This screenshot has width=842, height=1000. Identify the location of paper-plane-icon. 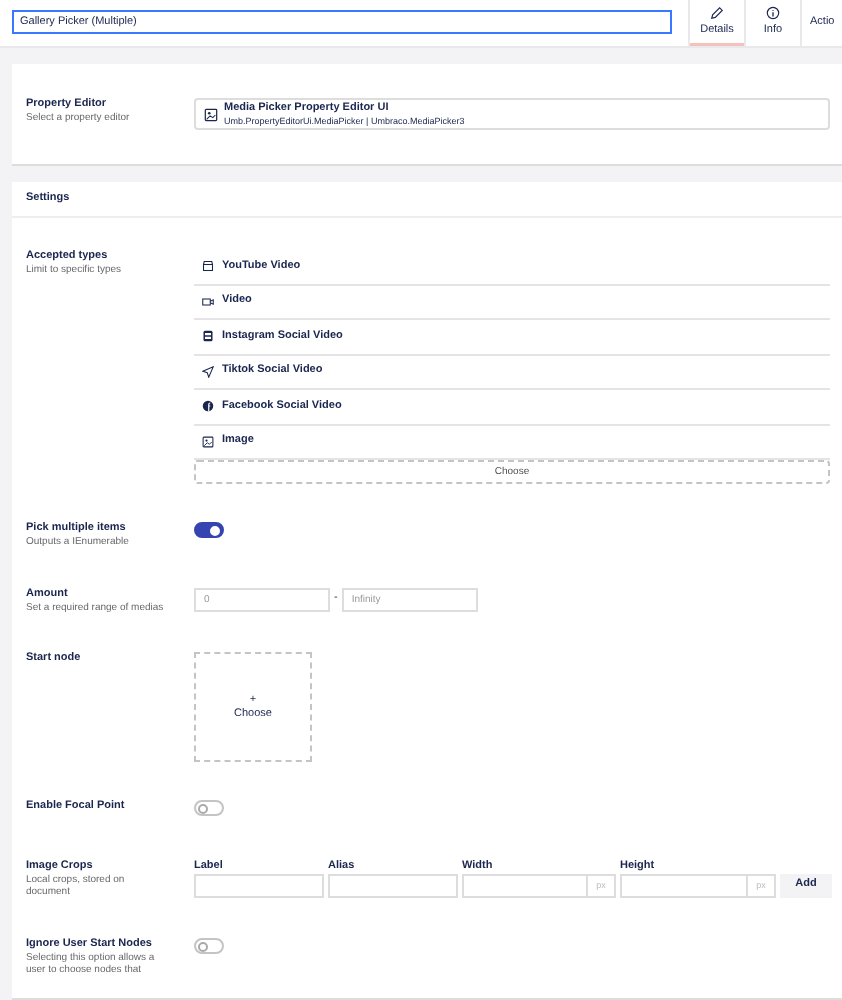
(208, 371).